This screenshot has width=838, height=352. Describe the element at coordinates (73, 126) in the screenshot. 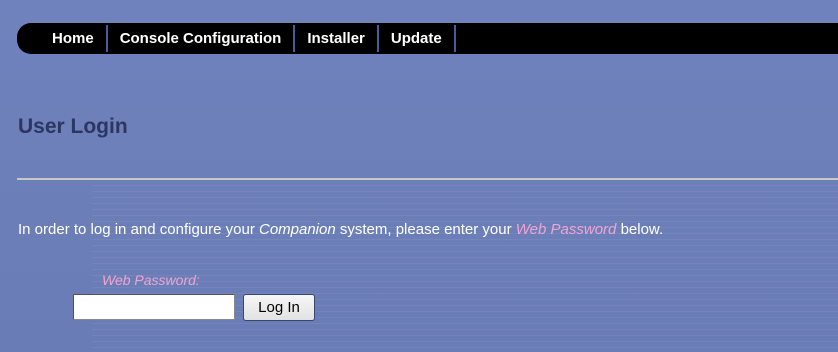

I see `page-title: User Login` at that location.